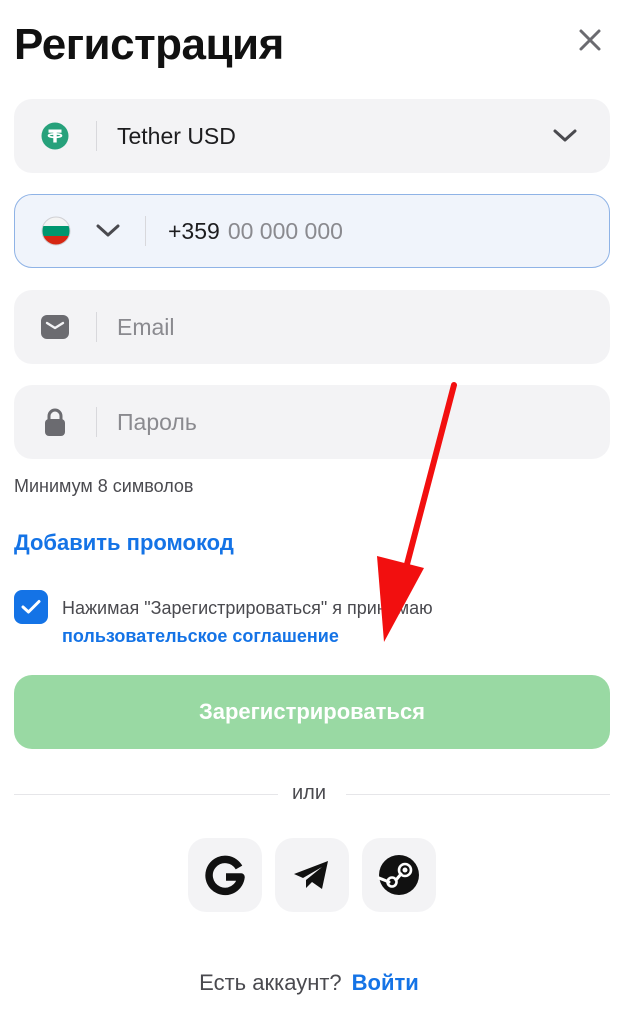  Describe the element at coordinates (200, 636) in the screenshot. I see `user-agreement-link: пользовательское соглашение` at that location.